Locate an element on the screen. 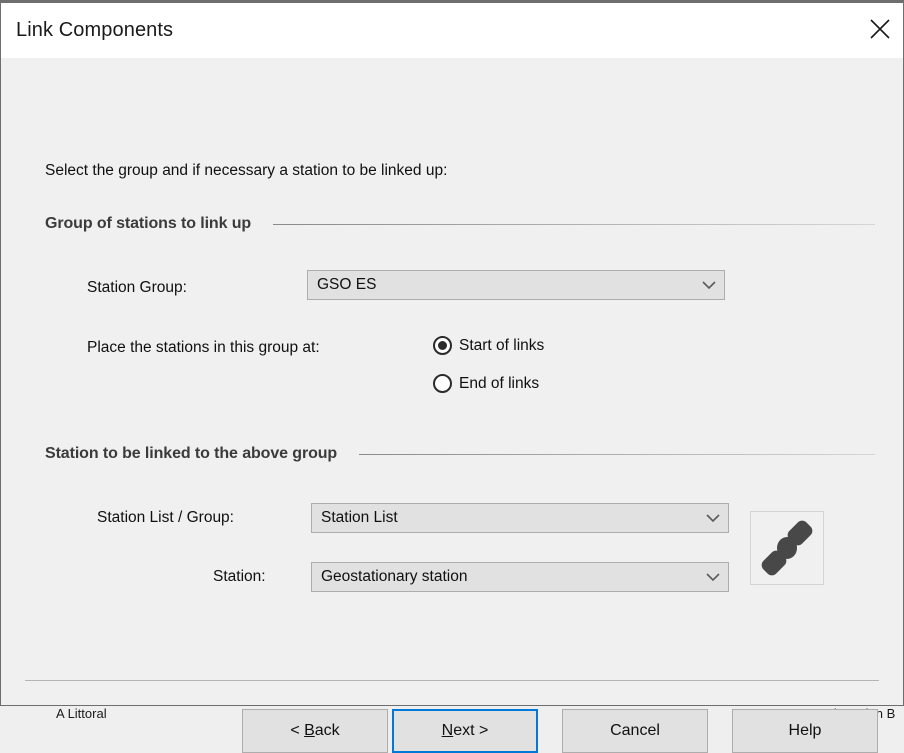  back-button-label: < Back is located at coordinates (315, 730).